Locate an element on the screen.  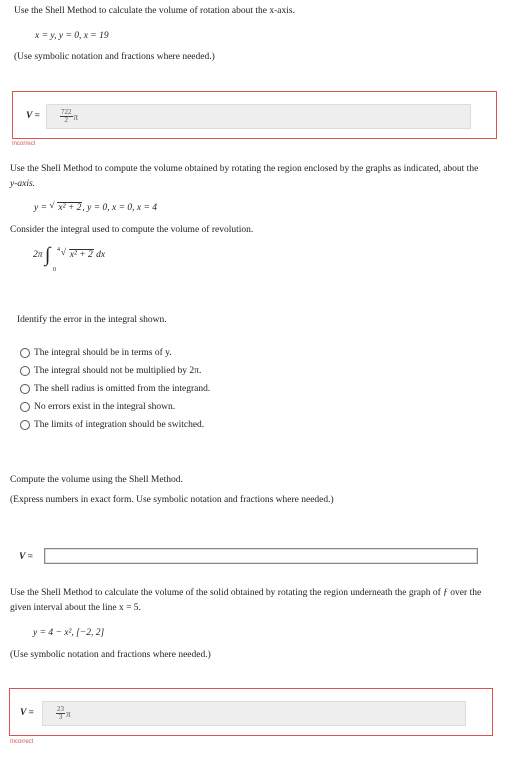
q2-integral-upper: 4 is located at coordinates (58, 250).